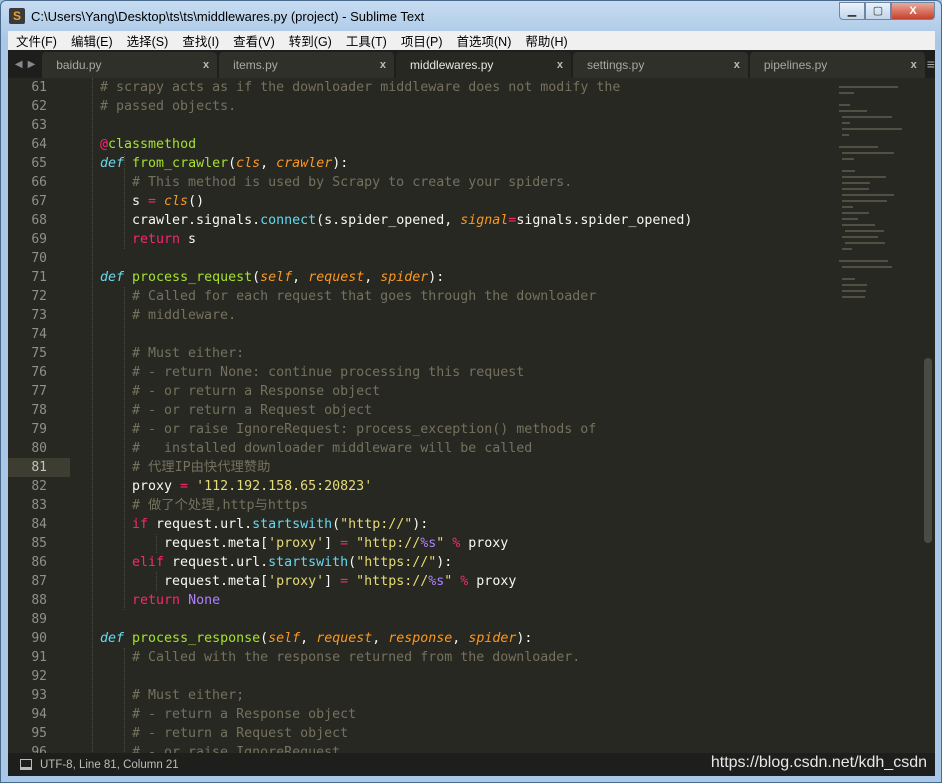 Image resolution: width=942 pixels, height=783 pixels. What do you see at coordinates (344, 638) in the screenshot?
I see `code-token: request` at bounding box center [344, 638].